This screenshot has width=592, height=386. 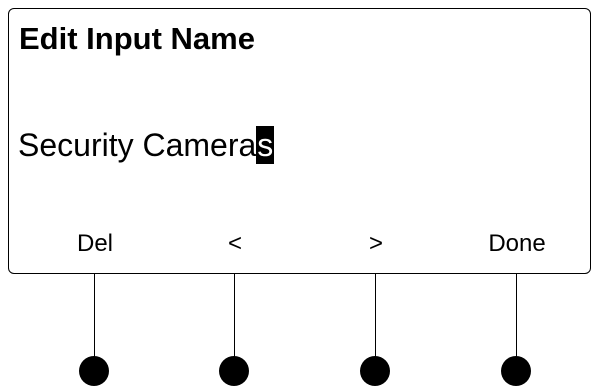 What do you see at coordinates (235, 244) in the screenshot?
I see `softkey-label-left: <` at bounding box center [235, 244].